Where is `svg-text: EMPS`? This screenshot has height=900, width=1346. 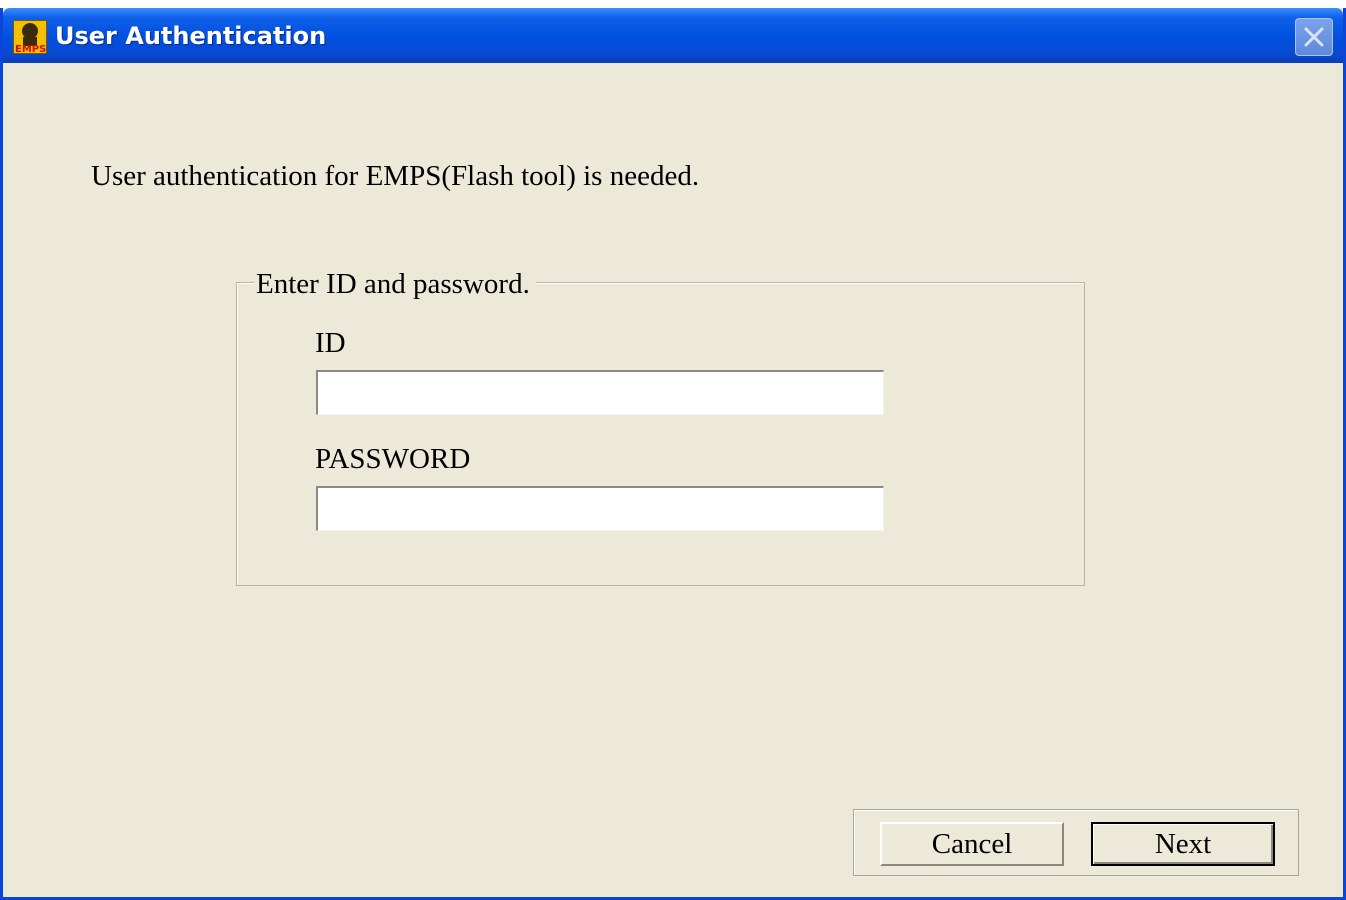
svg-text: EMPS is located at coordinates (30, 49).